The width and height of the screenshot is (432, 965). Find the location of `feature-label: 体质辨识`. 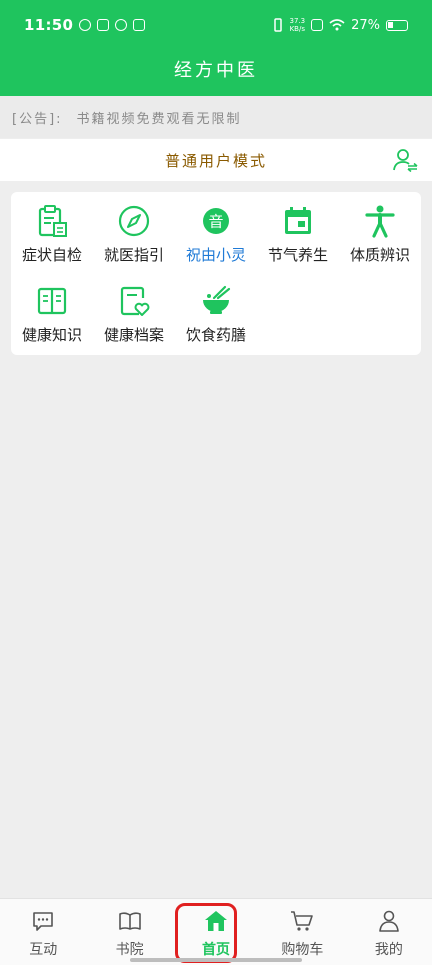

feature-label: 体质辨识 is located at coordinates (379, 255).